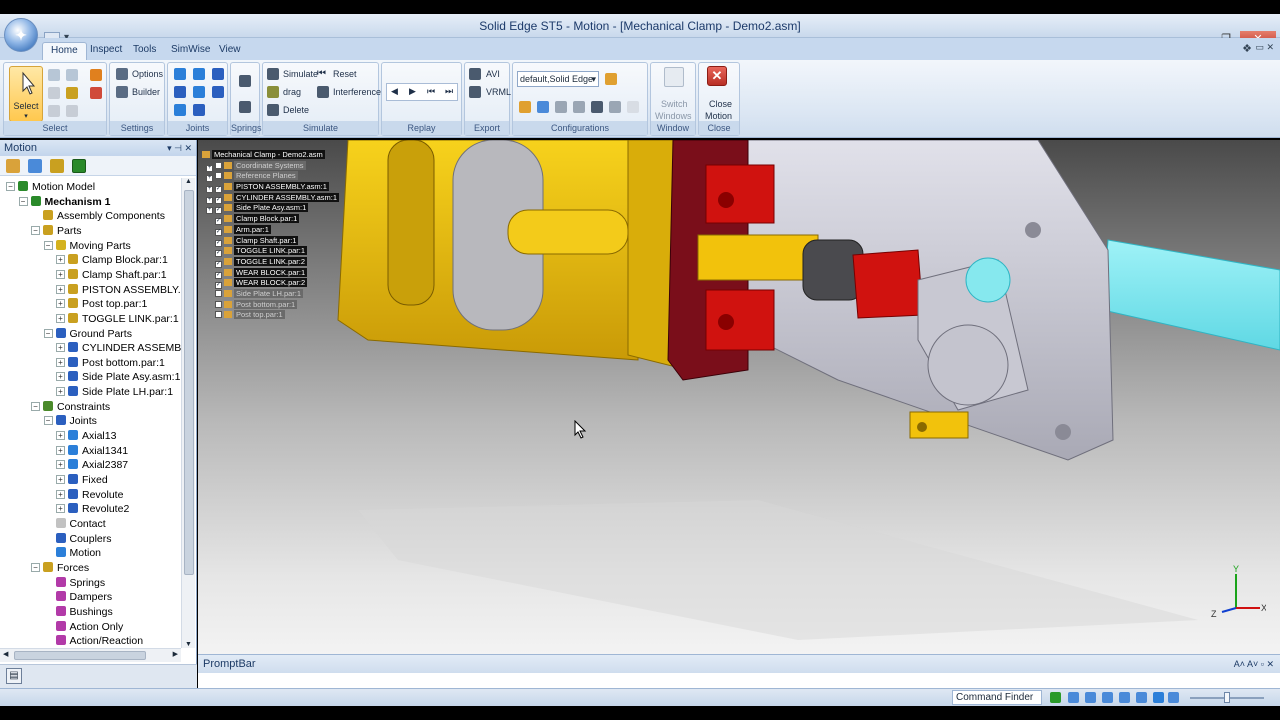 Image resolution: width=1280 pixels, height=720 pixels. What do you see at coordinates (78, 539) in the screenshot?
I see `tree-item: Couplers` at bounding box center [78, 539].